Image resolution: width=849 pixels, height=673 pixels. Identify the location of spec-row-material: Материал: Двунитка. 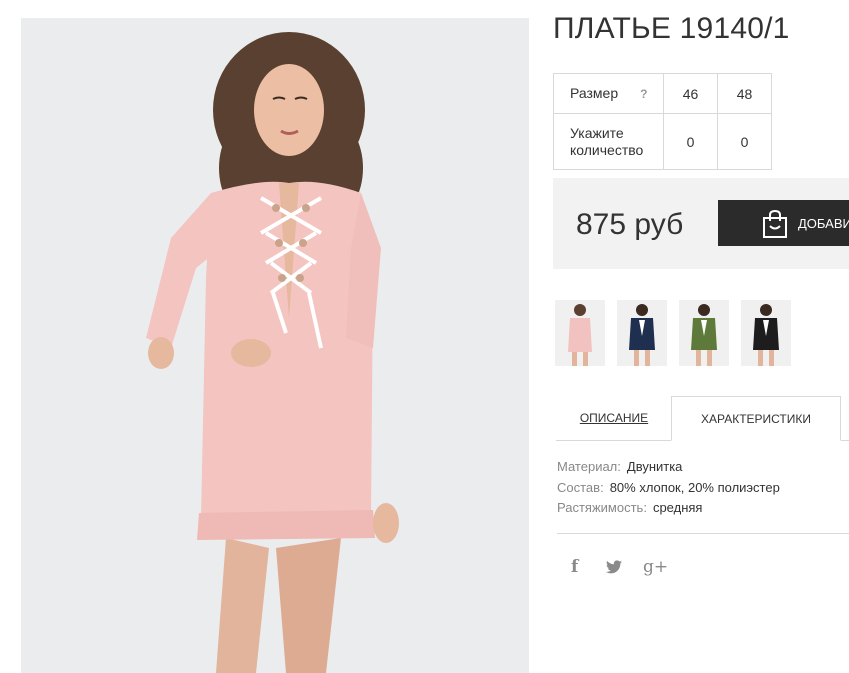
(668, 467).